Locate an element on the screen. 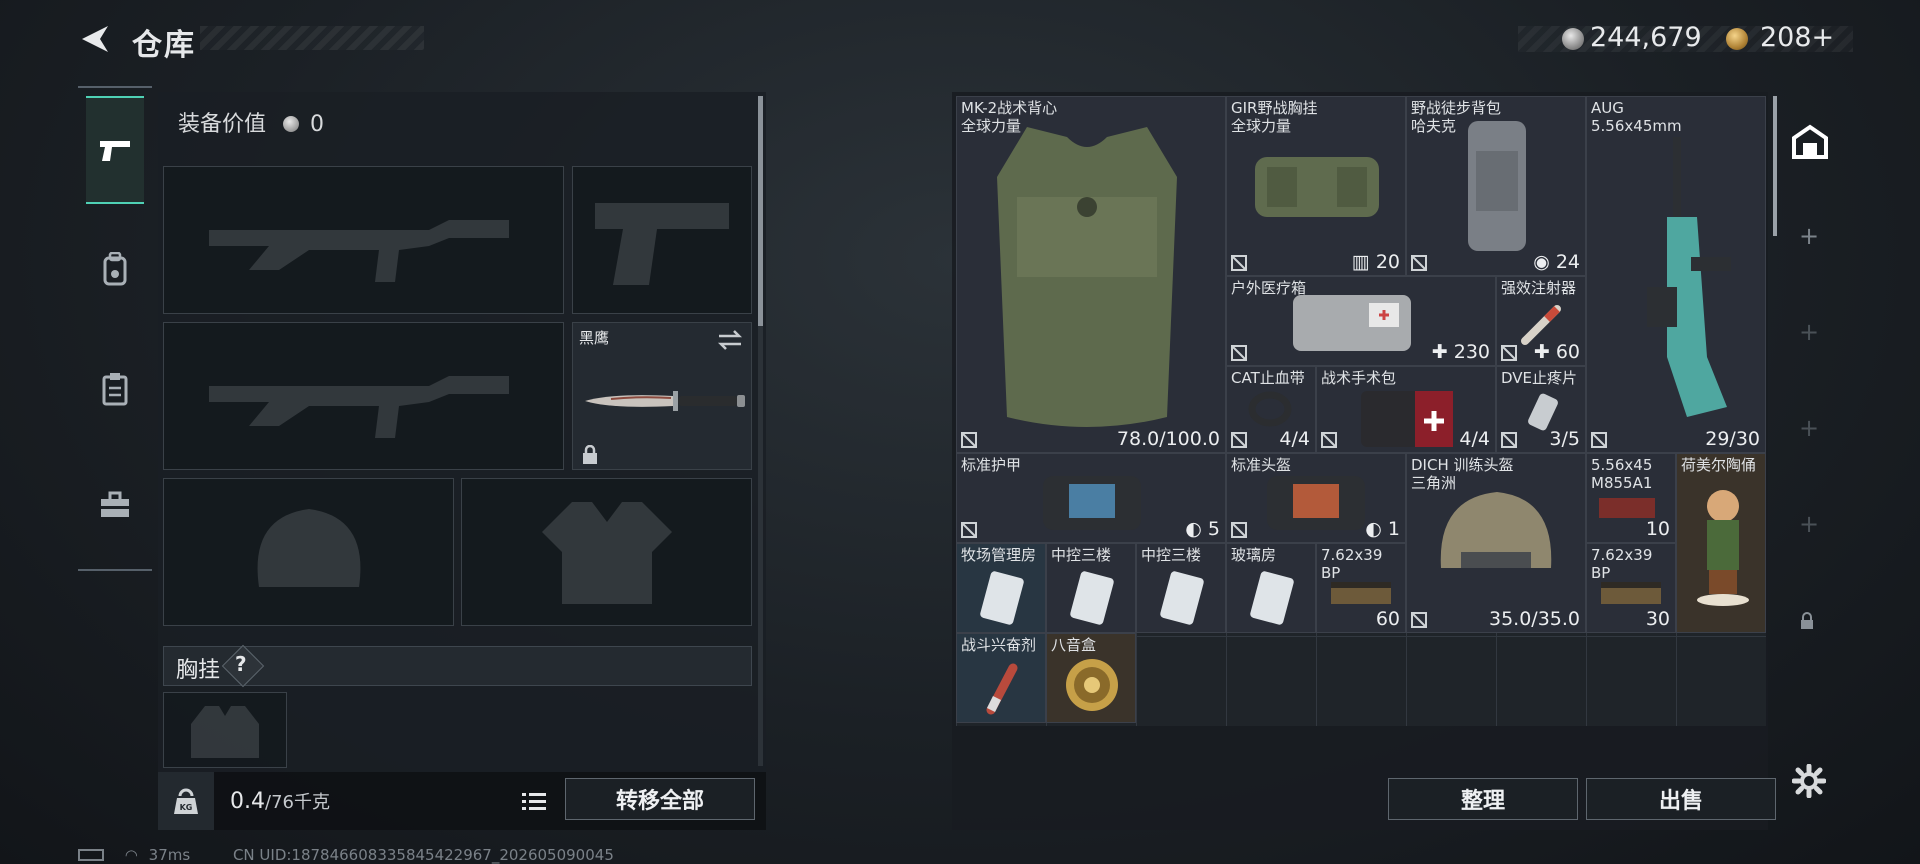 This screenshot has width=1920, height=864. item-capacity: ▥ 20 is located at coordinates (1375, 262).